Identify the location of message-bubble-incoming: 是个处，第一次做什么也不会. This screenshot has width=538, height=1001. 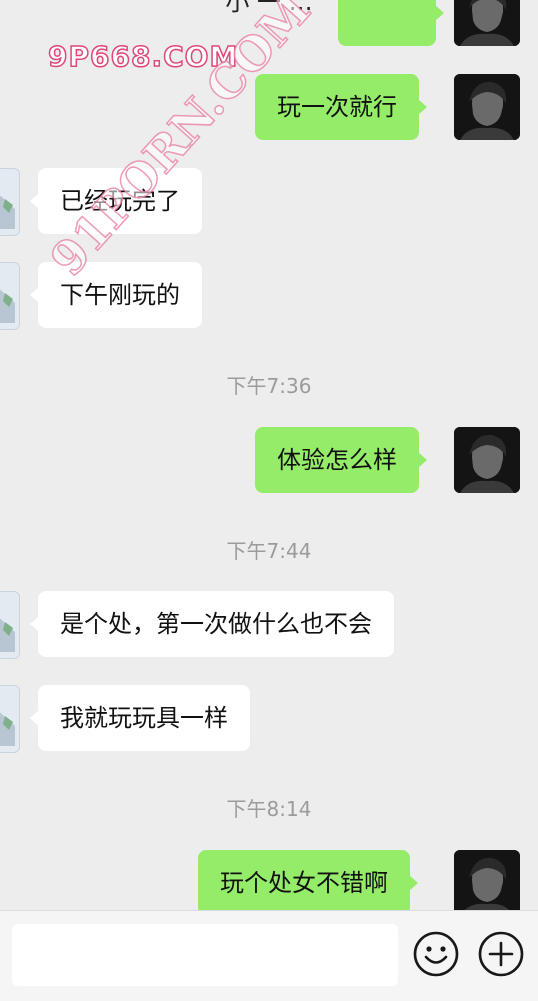
(212, 624).